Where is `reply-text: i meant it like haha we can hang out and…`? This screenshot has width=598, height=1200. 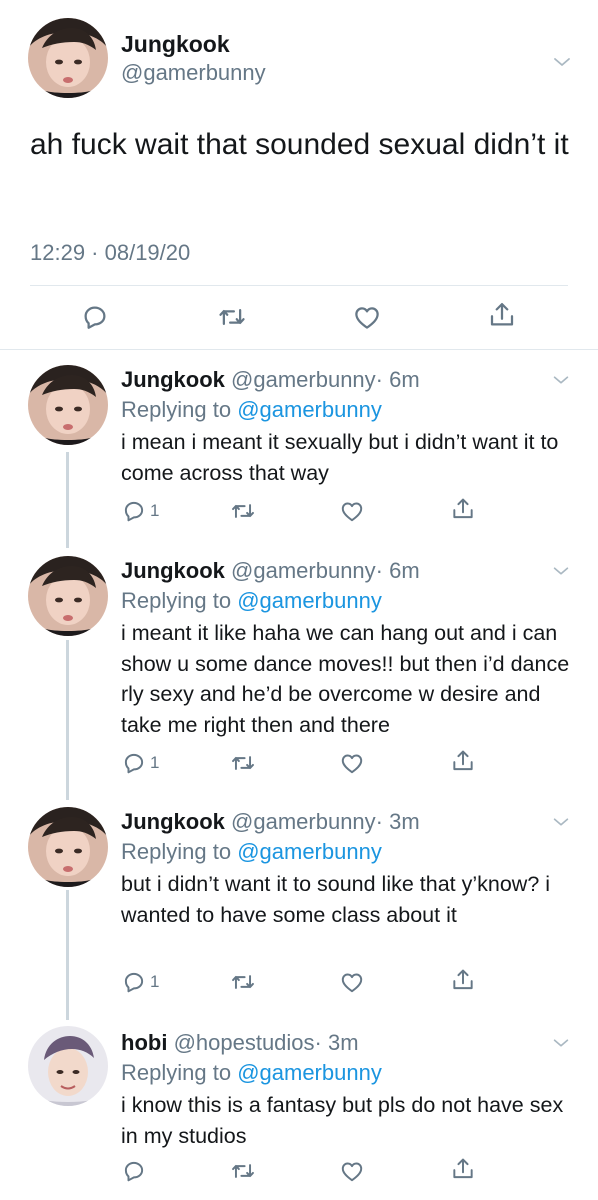
reply-text: i meant it like haha we can hang out and… is located at coordinates (345, 679).